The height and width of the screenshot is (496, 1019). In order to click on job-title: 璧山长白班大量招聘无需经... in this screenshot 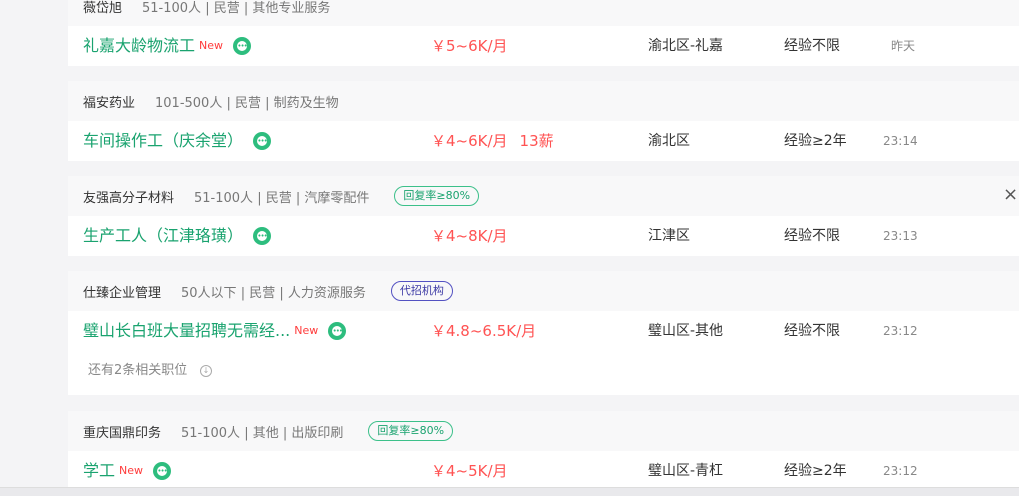, I will do `click(186, 331)`.